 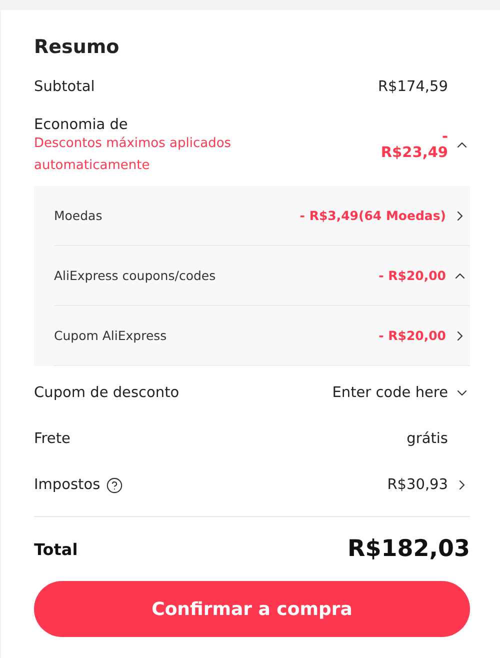 What do you see at coordinates (390, 393) in the screenshot?
I see `row-value: Enter code here` at bounding box center [390, 393].